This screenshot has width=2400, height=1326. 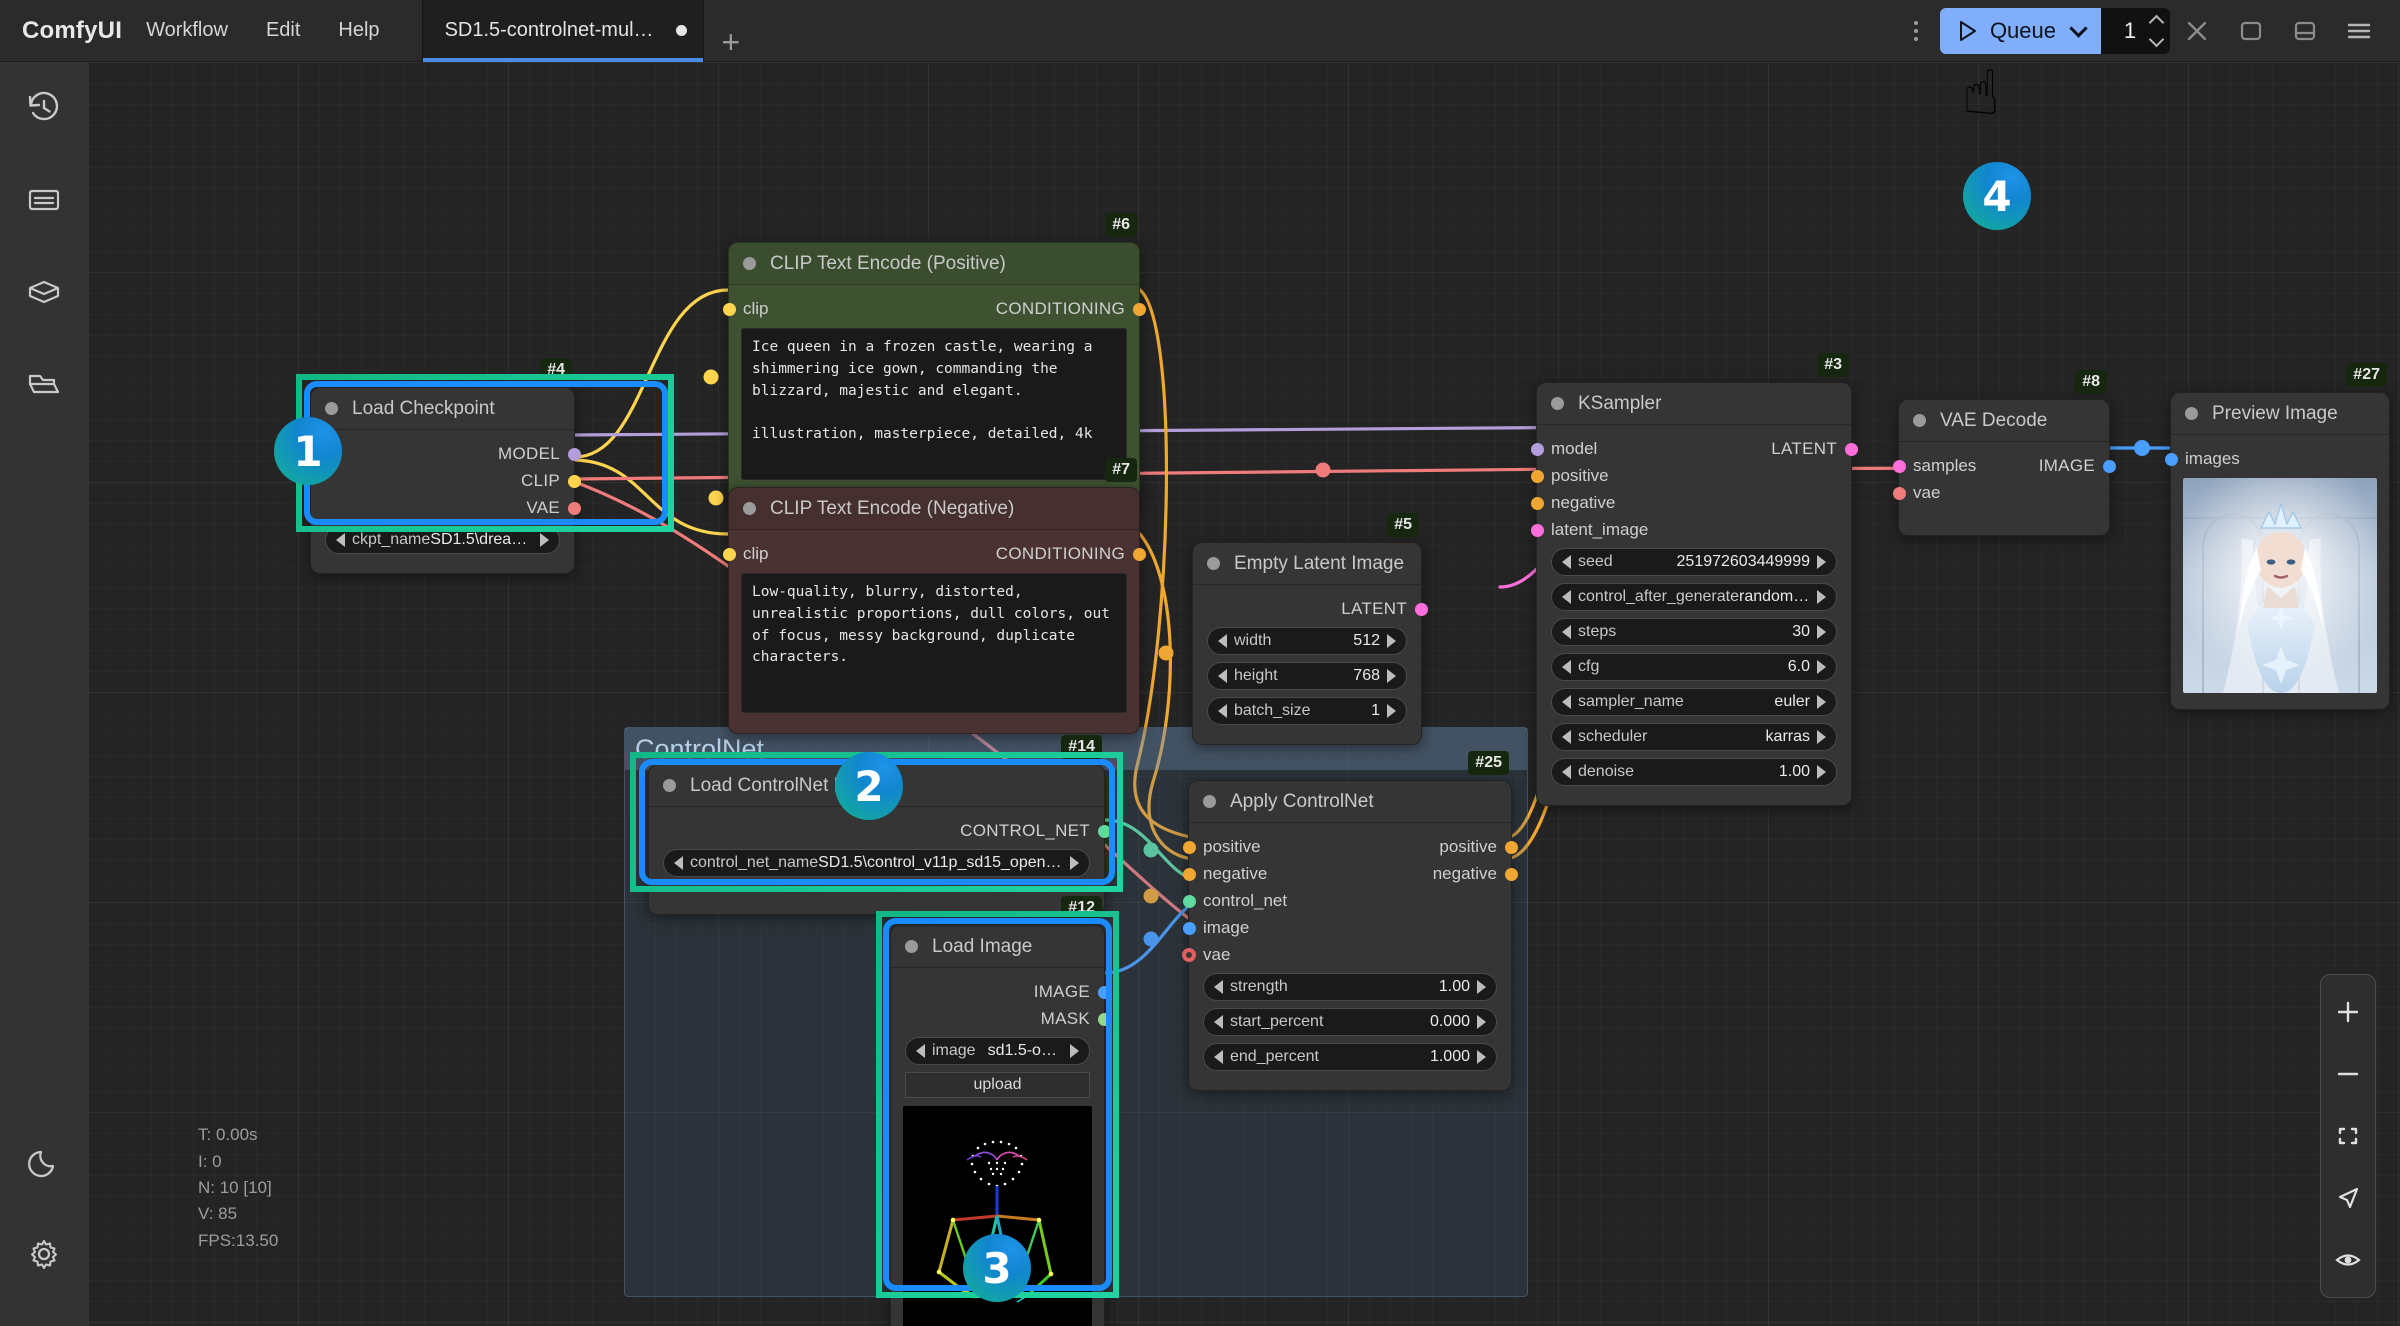 What do you see at coordinates (1743, 562) in the screenshot?
I see `widget-value: 251972603449999` at bounding box center [1743, 562].